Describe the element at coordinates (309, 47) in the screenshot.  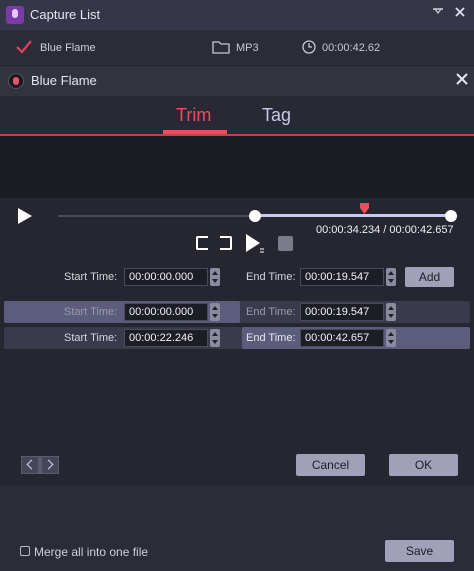
I see `clock-icon` at that location.